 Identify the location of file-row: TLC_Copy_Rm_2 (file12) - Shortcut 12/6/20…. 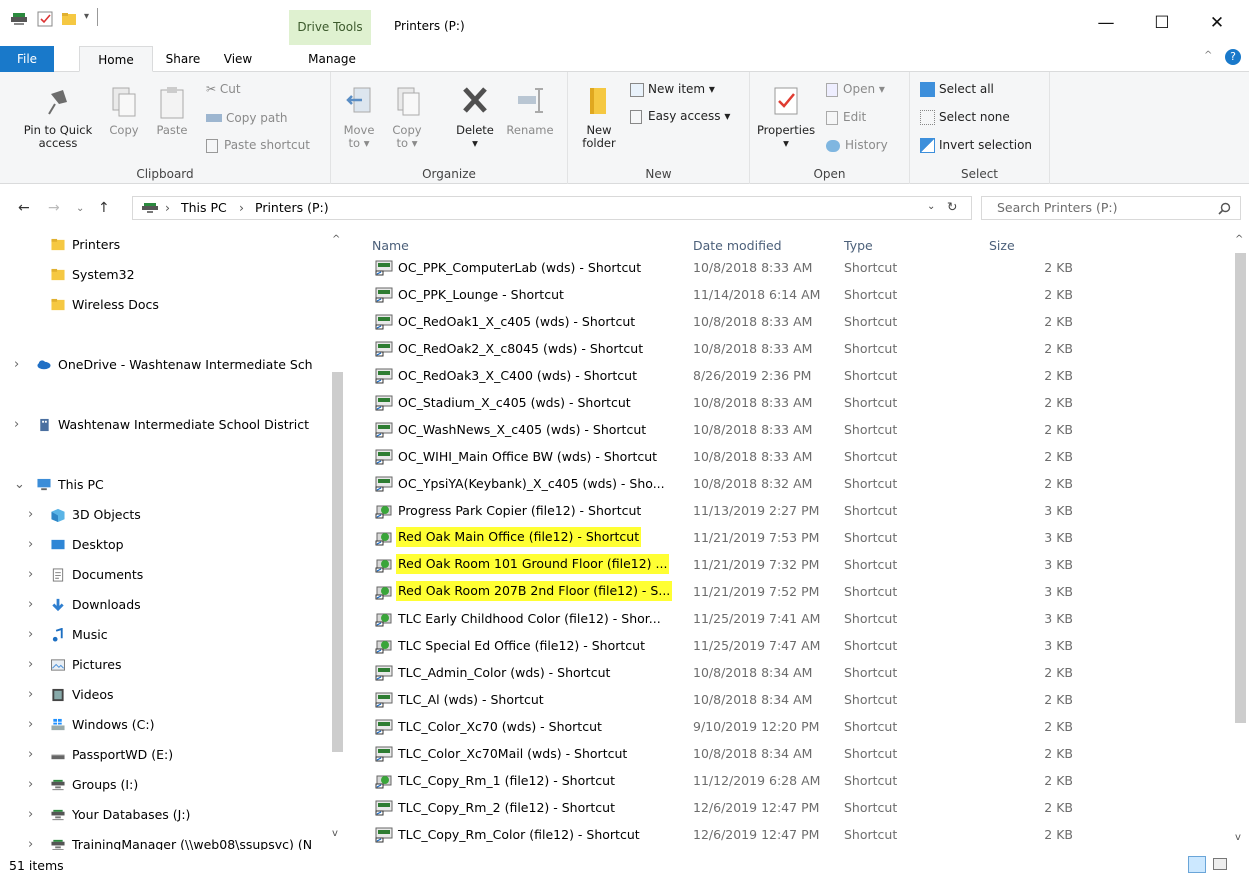
(785, 807).